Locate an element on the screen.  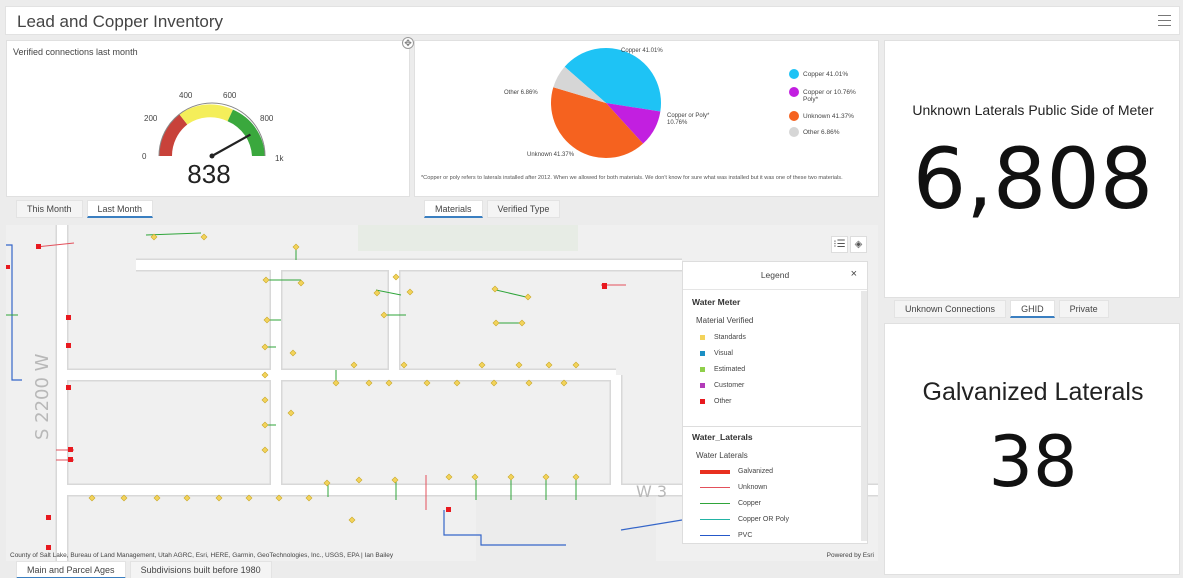
legend-item: Visual is located at coordinates (716, 353).